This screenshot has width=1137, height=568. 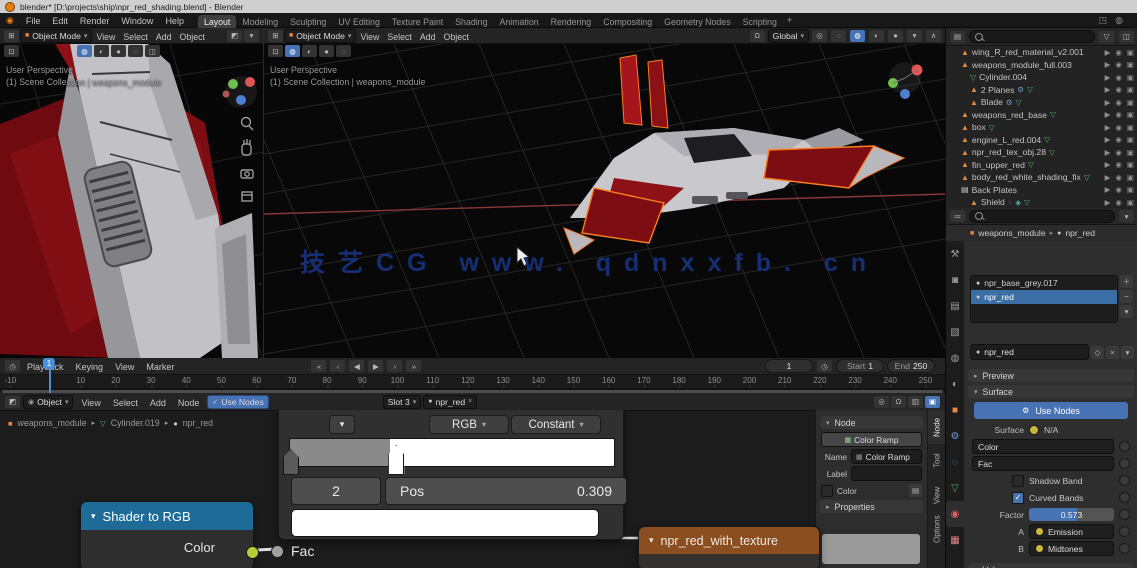 What do you see at coordinates (1041, 65) in the screenshot?
I see `outliner-row: ▲ weapons_module_full.003 ▶ ◉ ▣` at bounding box center [1041, 65].